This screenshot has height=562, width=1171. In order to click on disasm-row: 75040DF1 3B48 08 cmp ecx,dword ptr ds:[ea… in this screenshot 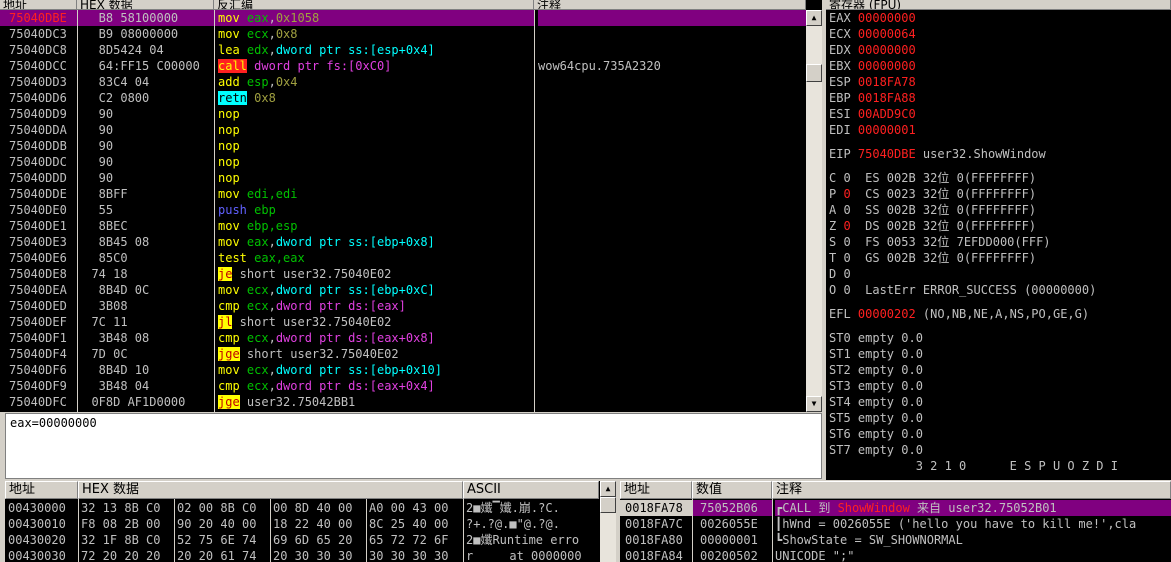, I will do `click(403, 338)`.